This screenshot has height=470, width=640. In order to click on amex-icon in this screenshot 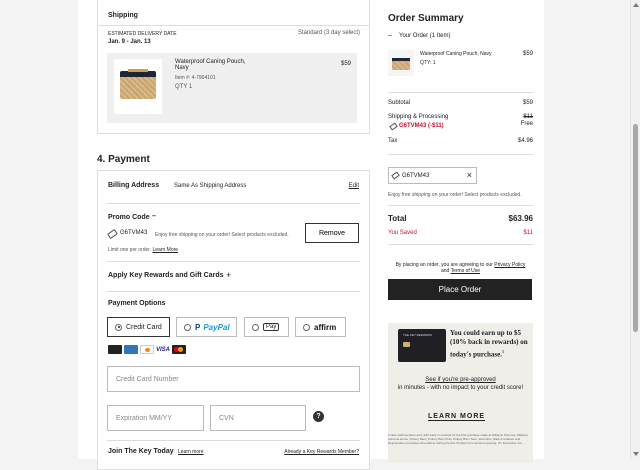, I will do `click(131, 349)`.